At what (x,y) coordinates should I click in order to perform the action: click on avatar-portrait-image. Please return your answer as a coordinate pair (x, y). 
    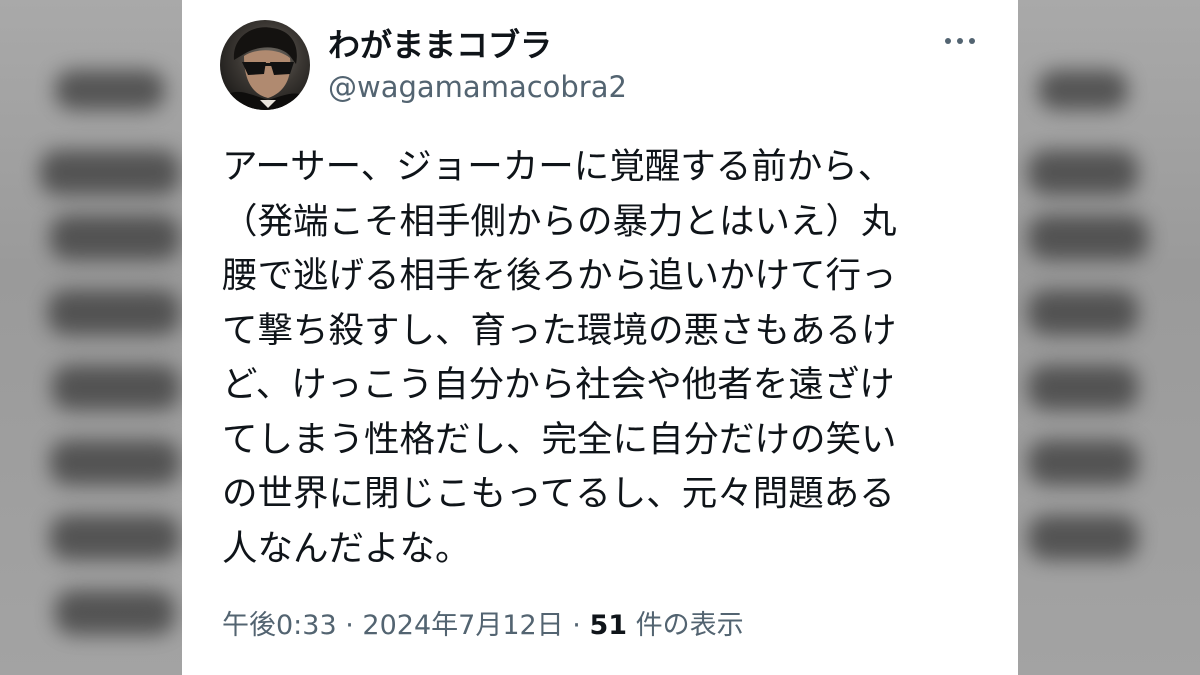
    Looking at the image, I should click on (265, 68).